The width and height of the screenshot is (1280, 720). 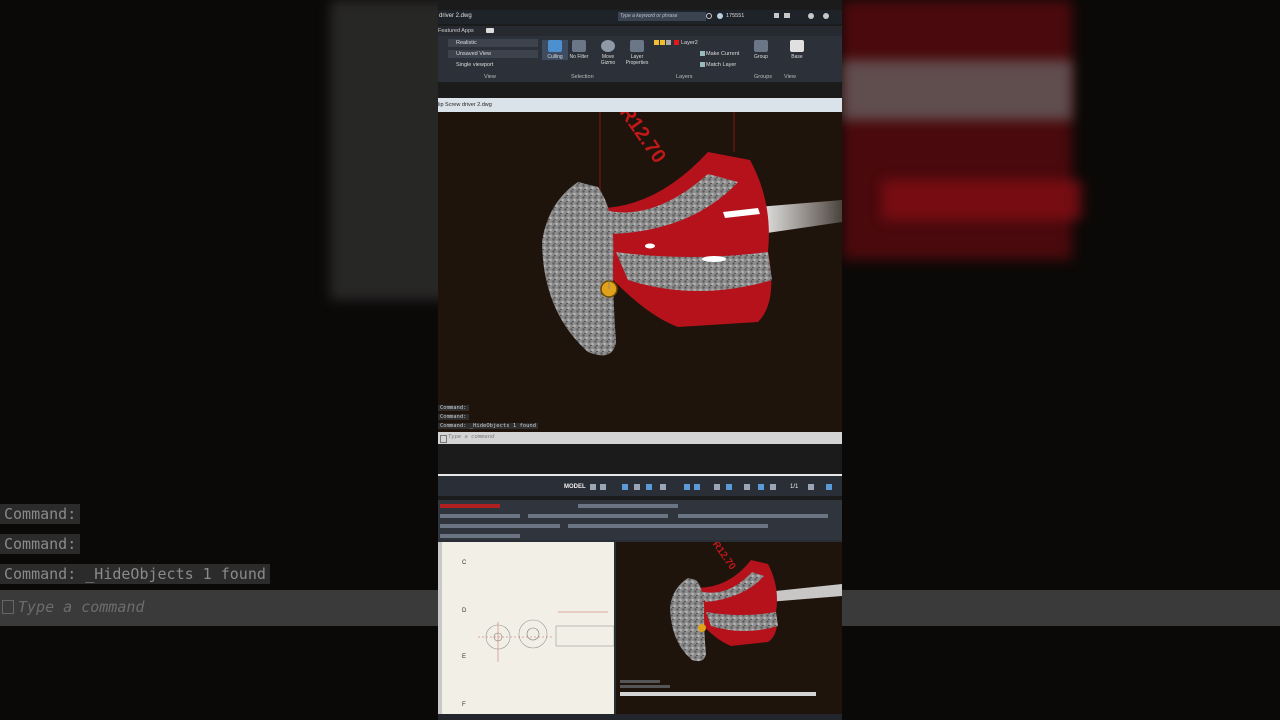 What do you see at coordinates (663, 487) in the screenshot?
I see `isodraft-icon` at bounding box center [663, 487].